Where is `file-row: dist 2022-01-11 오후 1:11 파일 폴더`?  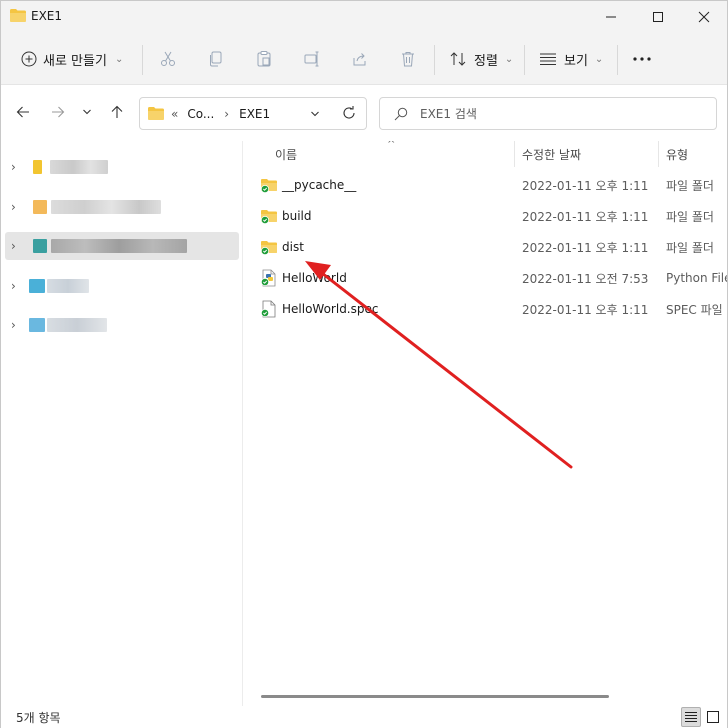
file-row: dist 2022-01-11 오후 1:11 파일 폴더 is located at coordinates (485, 247).